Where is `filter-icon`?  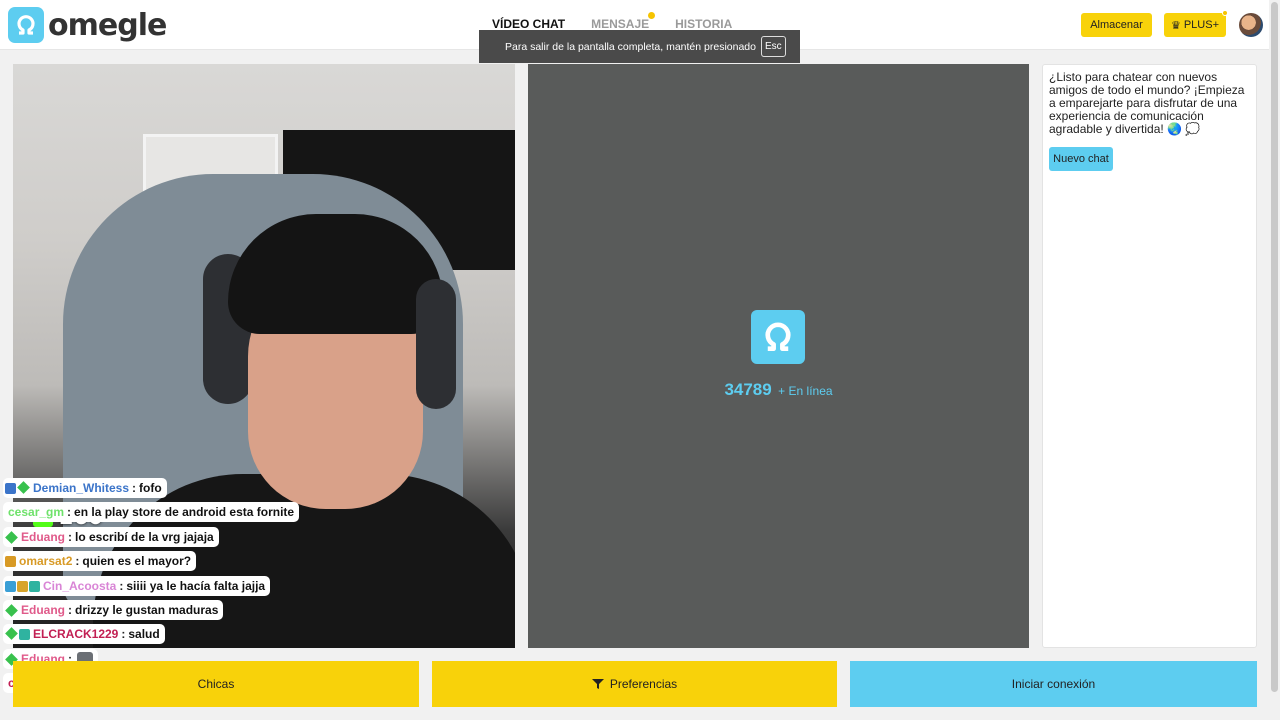 filter-icon is located at coordinates (597, 684).